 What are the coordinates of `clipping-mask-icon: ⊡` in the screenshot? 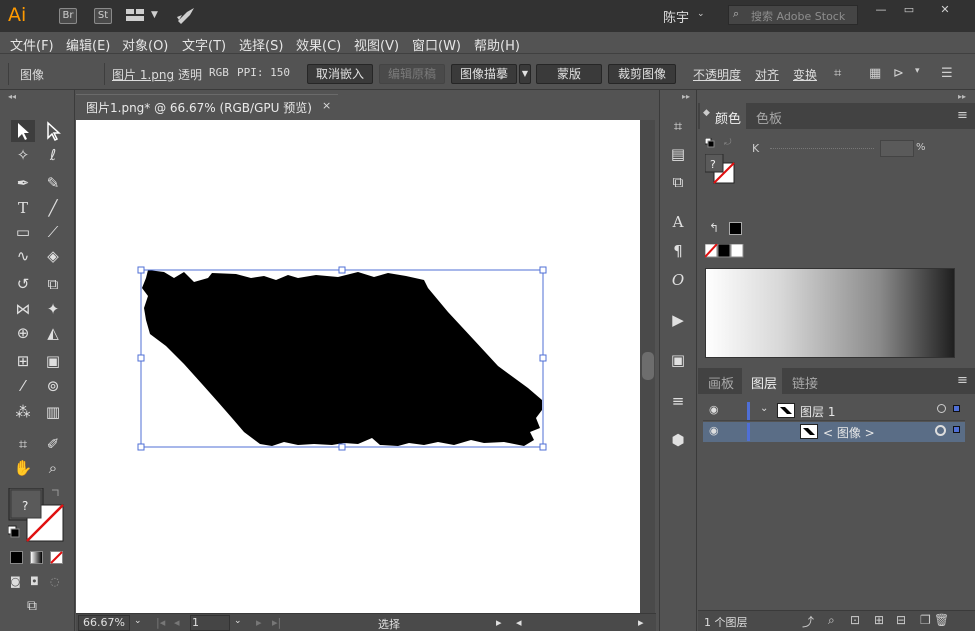 It's located at (855, 620).